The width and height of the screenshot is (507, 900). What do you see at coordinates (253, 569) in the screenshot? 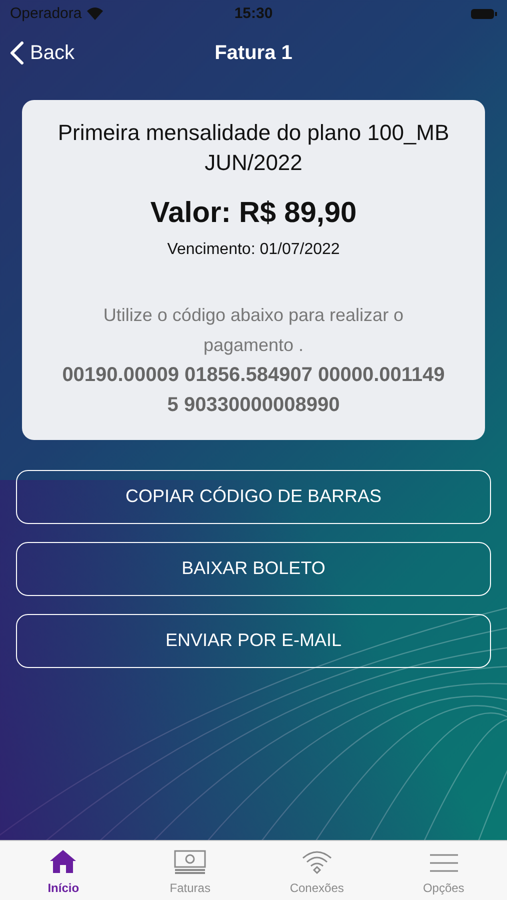
I see `action-button: BAIXAR BOLETO` at bounding box center [253, 569].